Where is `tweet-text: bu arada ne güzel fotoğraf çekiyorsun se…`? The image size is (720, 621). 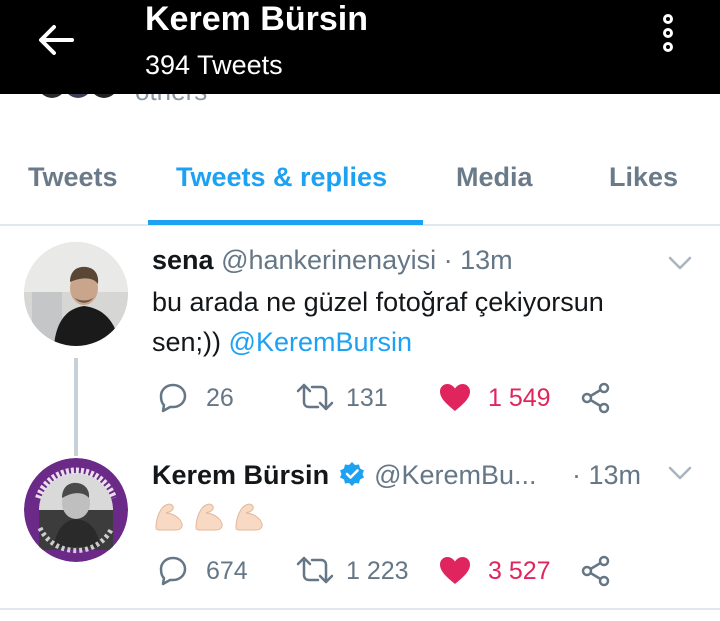 tweet-text: bu arada ne güzel fotoğraf çekiyorsun se… is located at coordinates (378, 322).